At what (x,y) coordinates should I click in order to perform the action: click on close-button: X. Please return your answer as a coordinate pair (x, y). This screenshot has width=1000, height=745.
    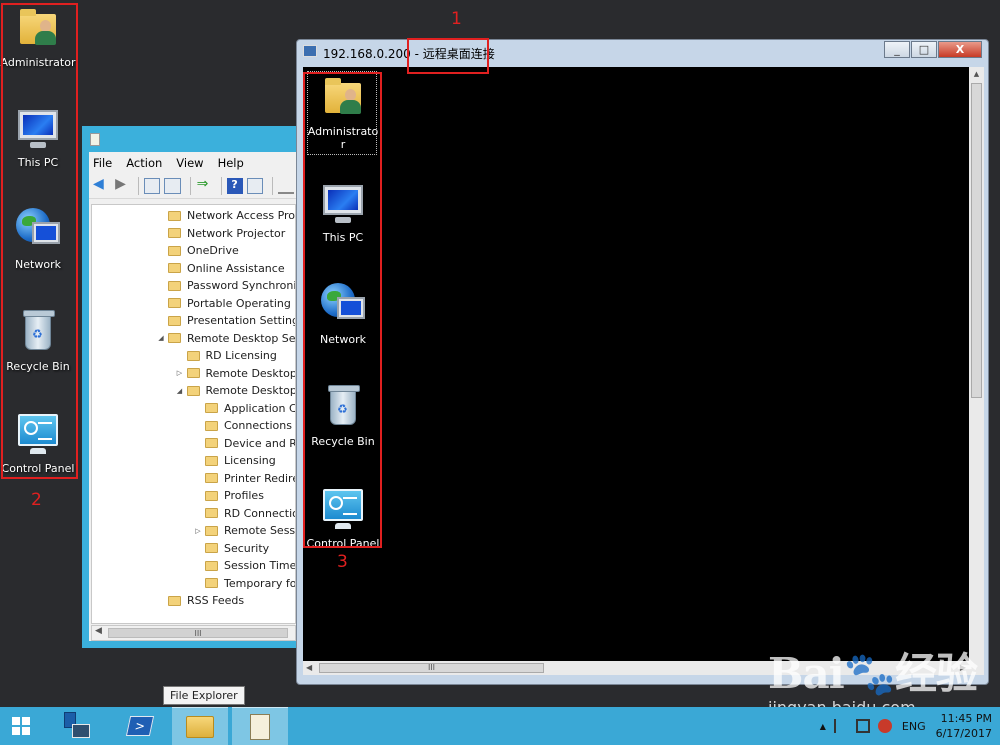
    Looking at the image, I should click on (960, 49).